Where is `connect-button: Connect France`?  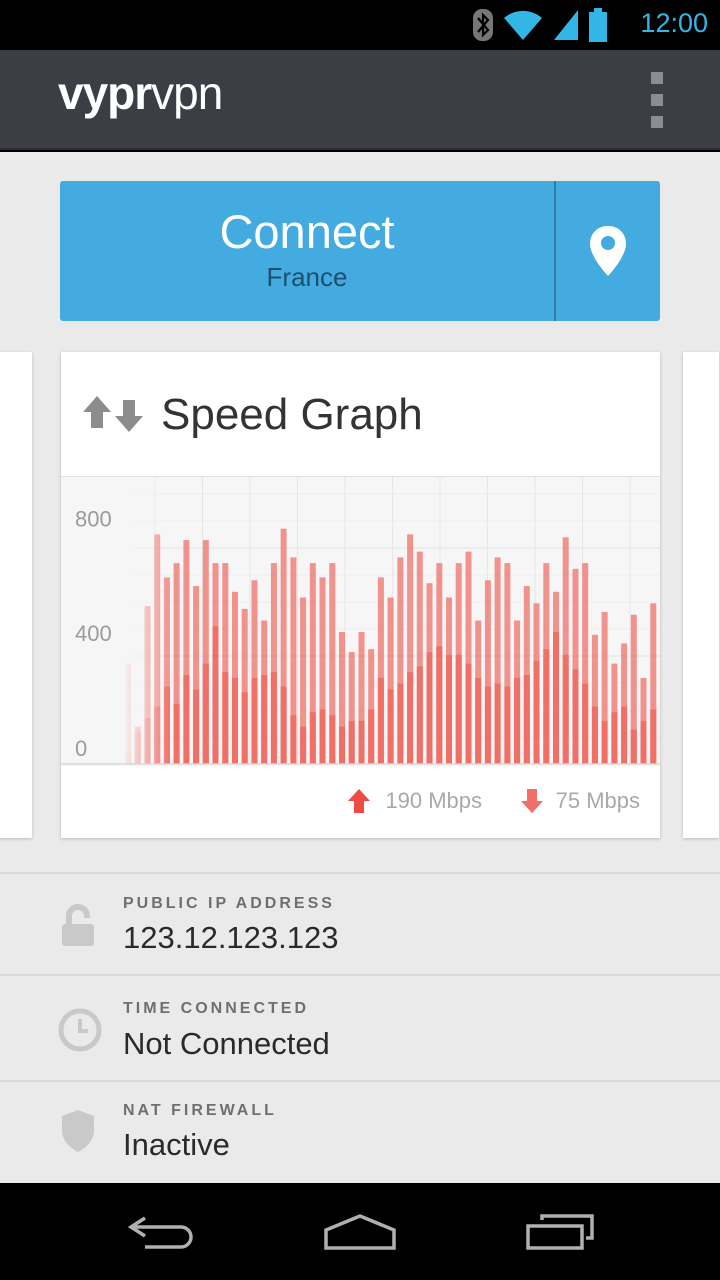 connect-button: Connect France is located at coordinates (307, 251).